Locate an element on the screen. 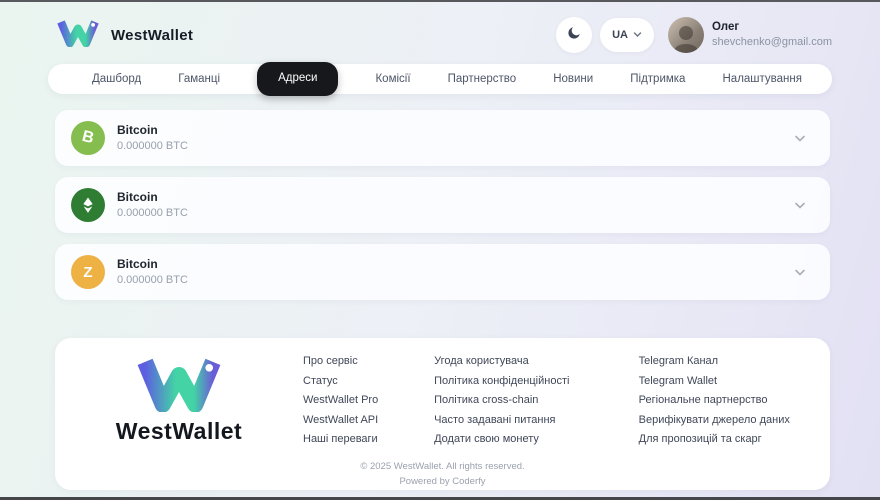  nav-tab: Налаштування is located at coordinates (762, 79).